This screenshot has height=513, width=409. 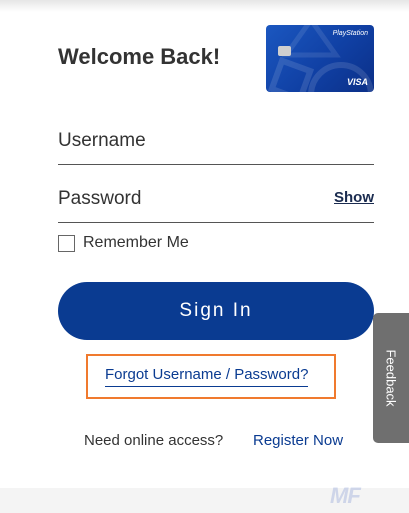 What do you see at coordinates (100, 198) in the screenshot?
I see `password-label: Password` at bounding box center [100, 198].